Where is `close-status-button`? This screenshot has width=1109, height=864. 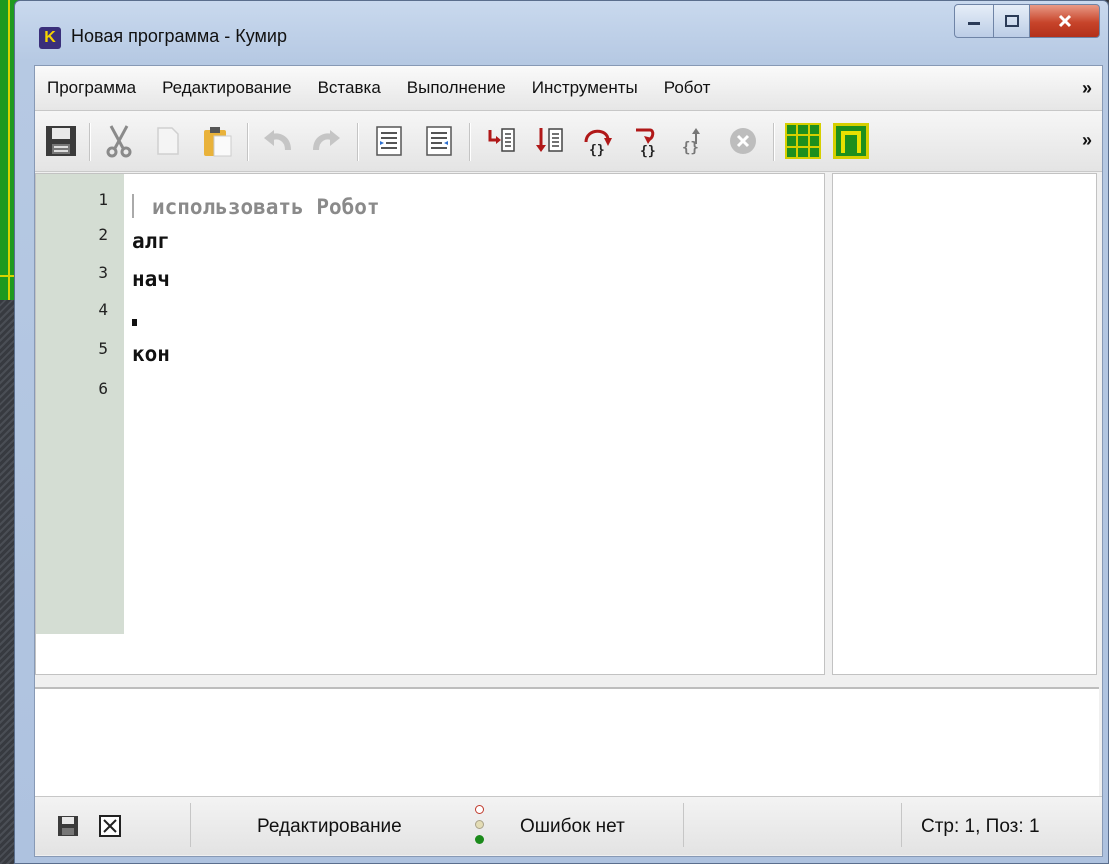 close-status-button is located at coordinates (110, 829).